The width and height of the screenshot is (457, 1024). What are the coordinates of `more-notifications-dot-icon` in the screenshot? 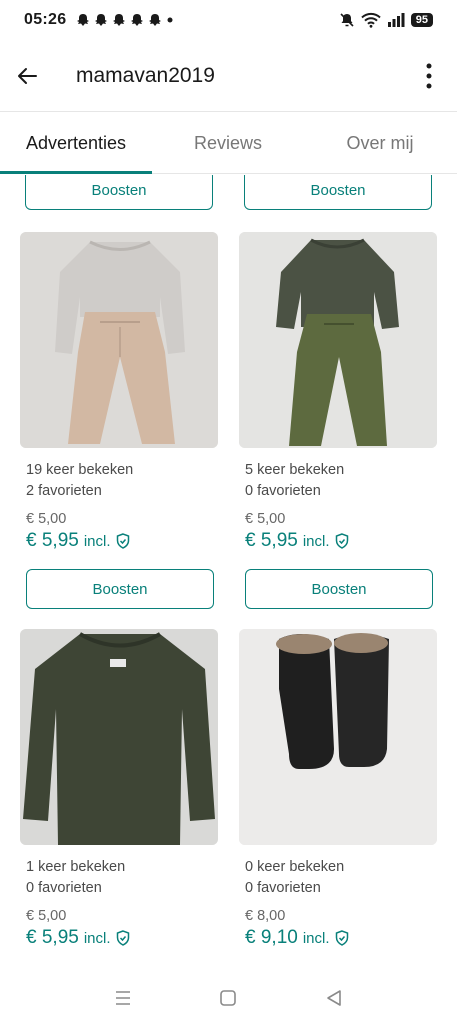 It's located at (170, 20).